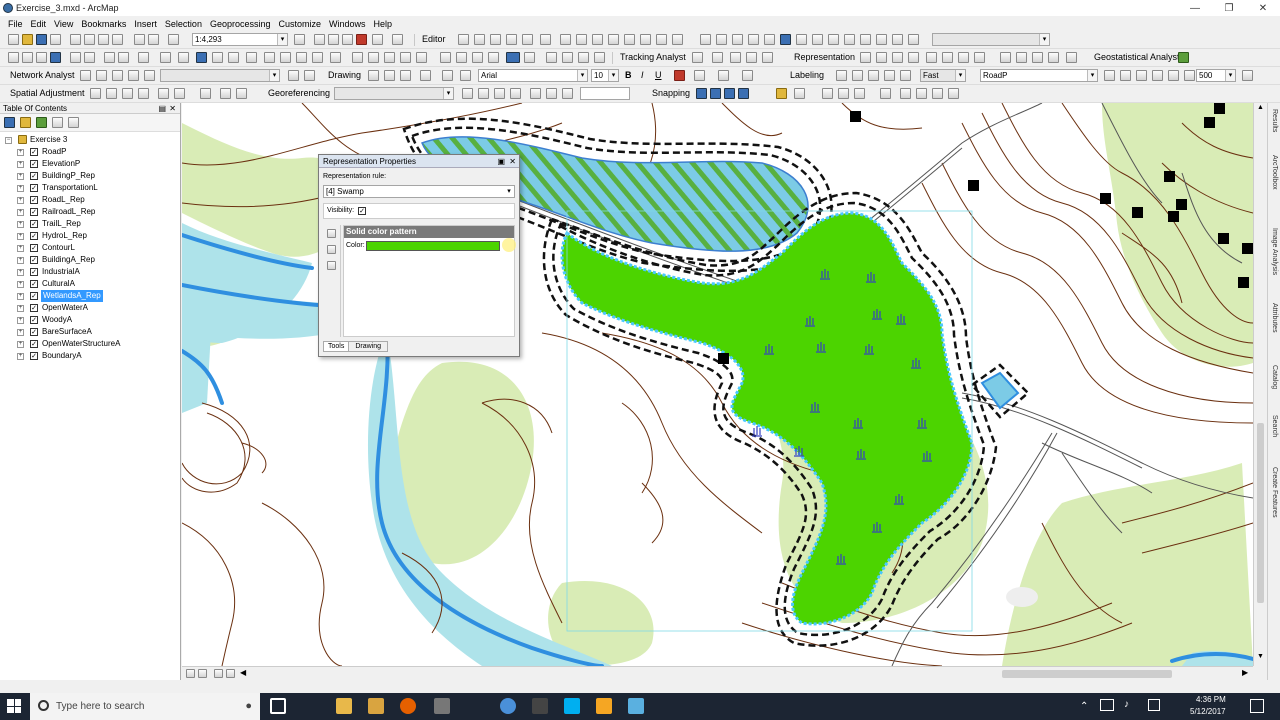 Image resolution: width=1280 pixels, height=720 pixels. What do you see at coordinates (1247, 75) in the screenshot?
I see `layer-tool7-icon` at bounding box center [1247, 75].